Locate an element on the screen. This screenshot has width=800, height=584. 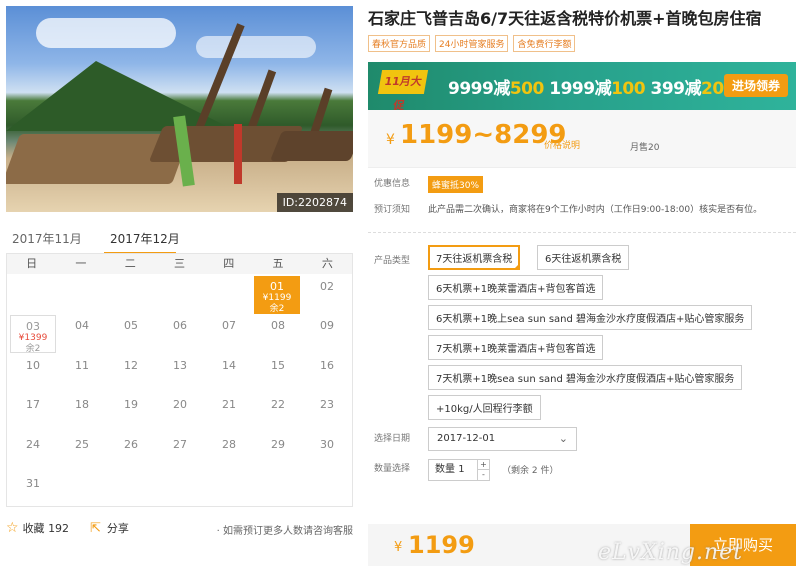
notice-label: 预订须知 is located at coordinates (392, 210).